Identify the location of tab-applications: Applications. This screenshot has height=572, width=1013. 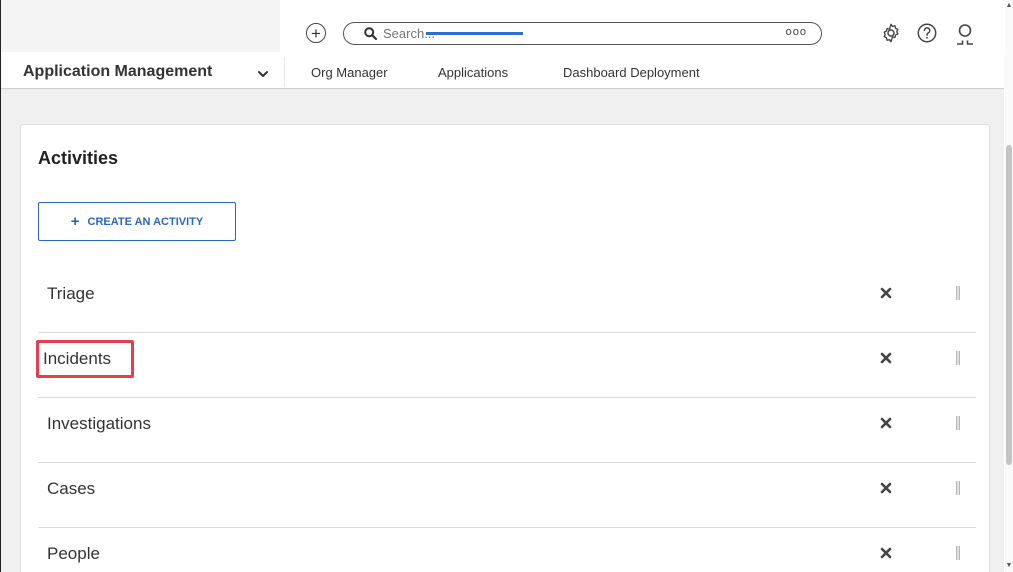
(473, 72).